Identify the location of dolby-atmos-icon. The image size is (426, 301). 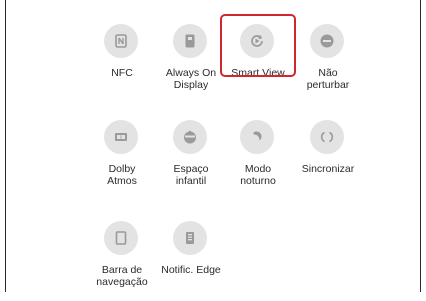
(121, 137).